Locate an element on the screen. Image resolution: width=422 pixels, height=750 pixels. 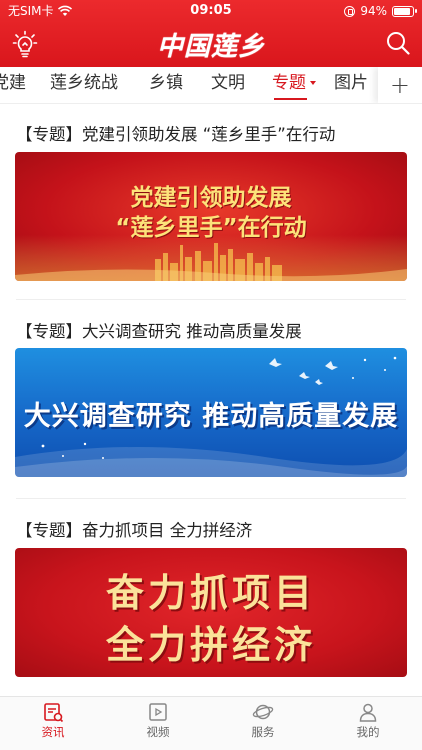
tab-video: 视频 is located at coordinates (158, 720).